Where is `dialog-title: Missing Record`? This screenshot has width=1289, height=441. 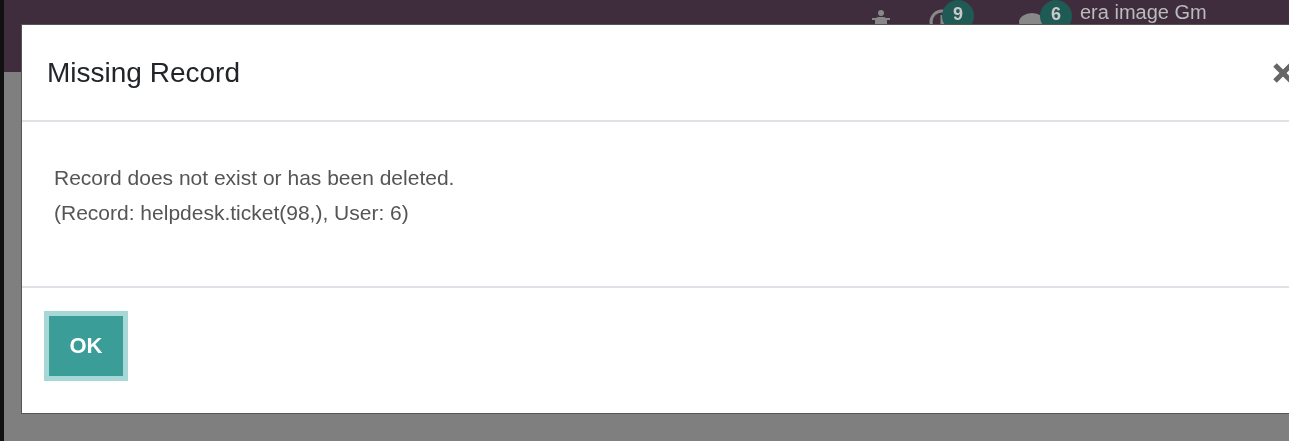 dialog-title: Missing Record is located at coordinates (143, 72).